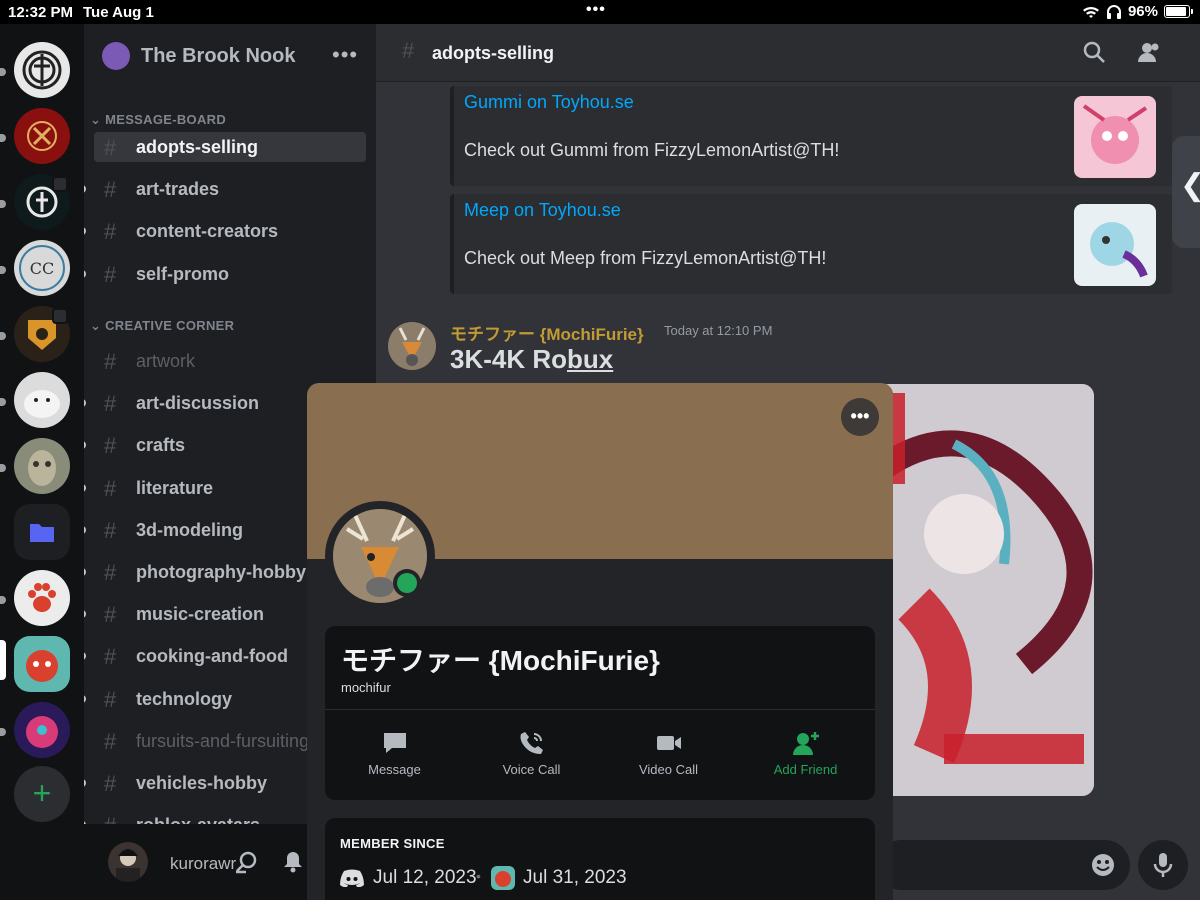 This screenshot has height=900, width=1200. Describe the element at coordinates (158, 120) in the screenshot. I see `category-message-board: ⌄ MESSAGE-BOARD` at that location.